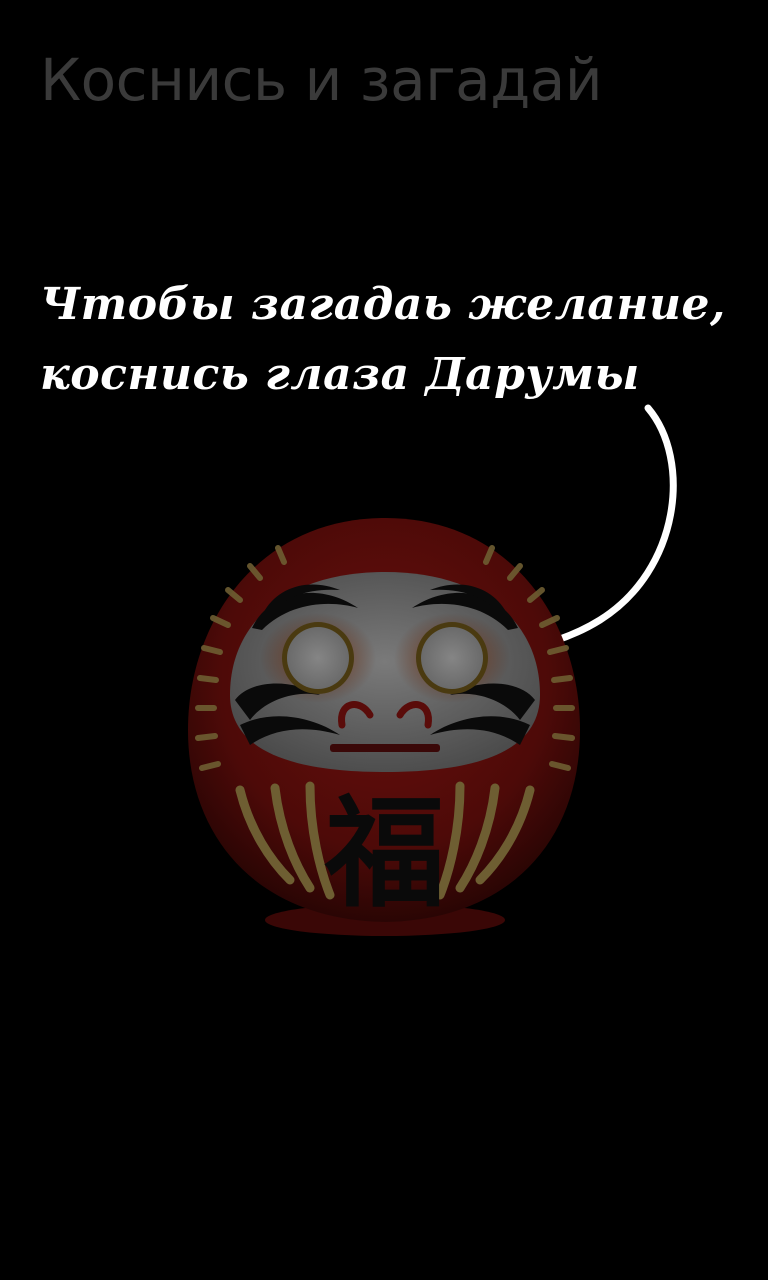 The height and width of the screenshot is (1280, 768). Describe the element at coordinates (321, 80) in the screenshot. I see `page-title: Коснись и загадай` at that location.